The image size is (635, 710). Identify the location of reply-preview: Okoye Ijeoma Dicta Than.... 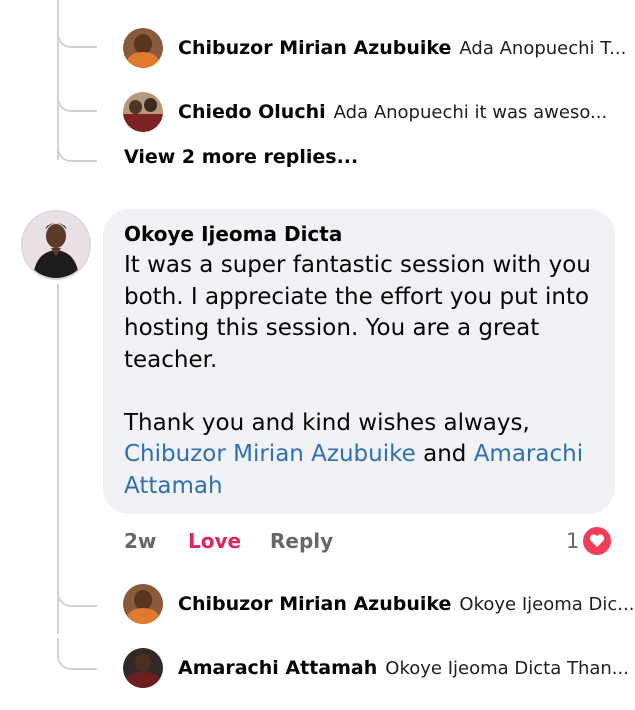
(507, 668).